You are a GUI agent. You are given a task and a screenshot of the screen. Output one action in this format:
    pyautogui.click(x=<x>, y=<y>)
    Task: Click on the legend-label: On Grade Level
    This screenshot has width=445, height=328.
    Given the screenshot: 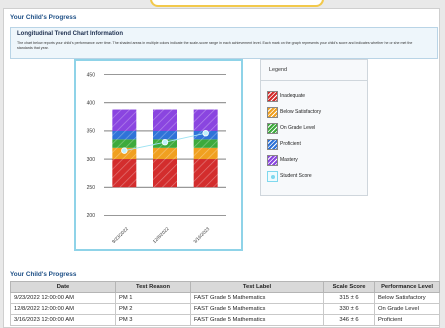 What is the action you would take?
    pyautogui.click(x=298, y=127)
    